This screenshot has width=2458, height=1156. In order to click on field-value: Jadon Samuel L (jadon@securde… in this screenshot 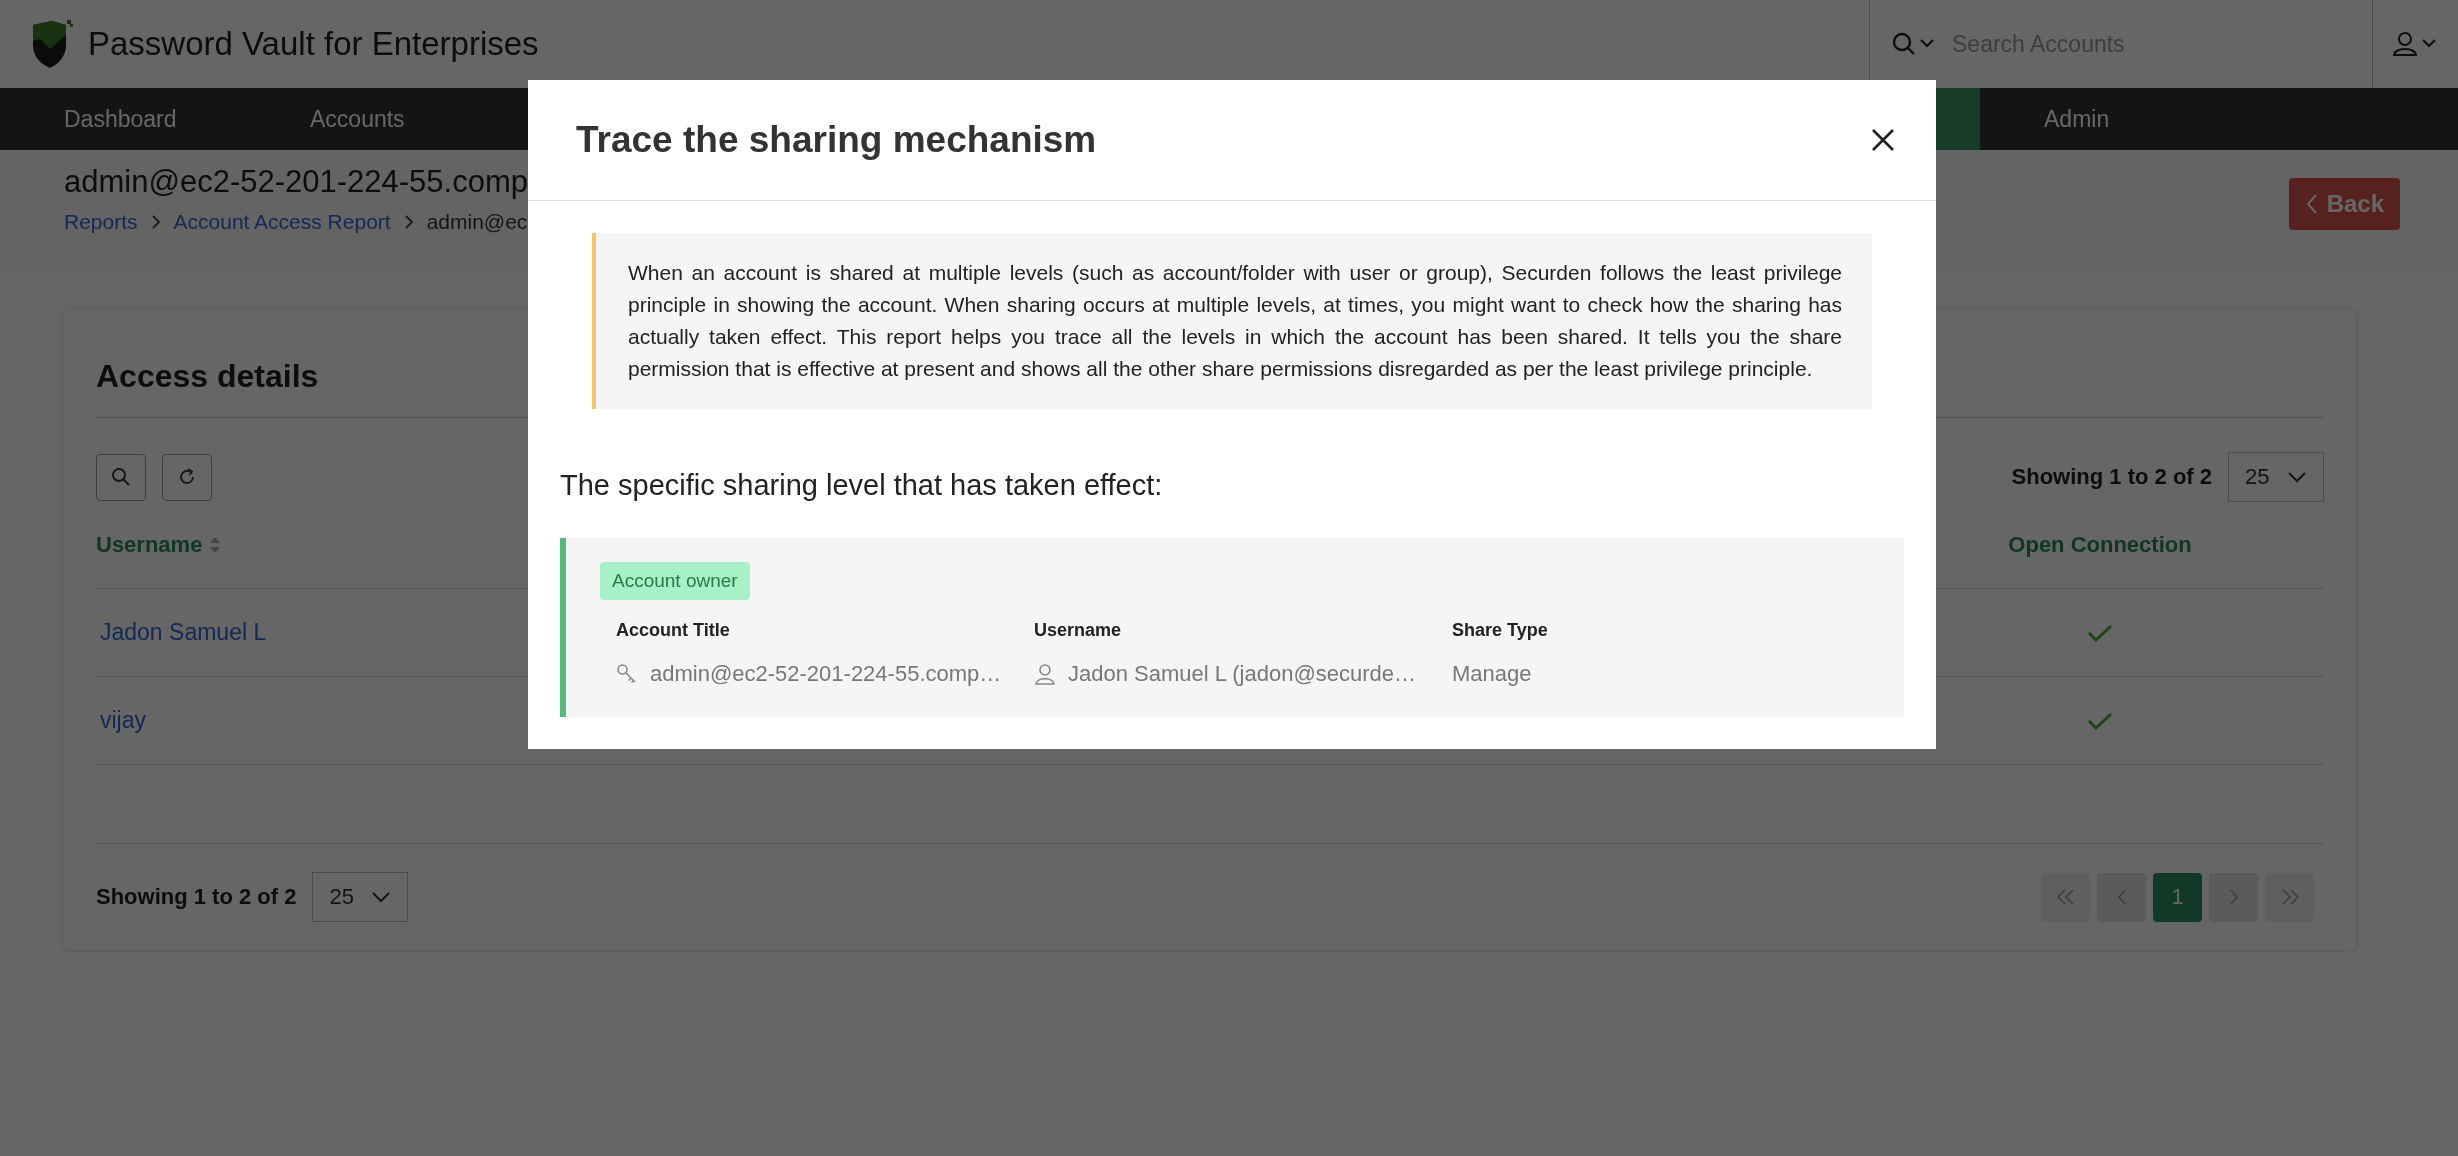, I will do `click(1242, 674)`.